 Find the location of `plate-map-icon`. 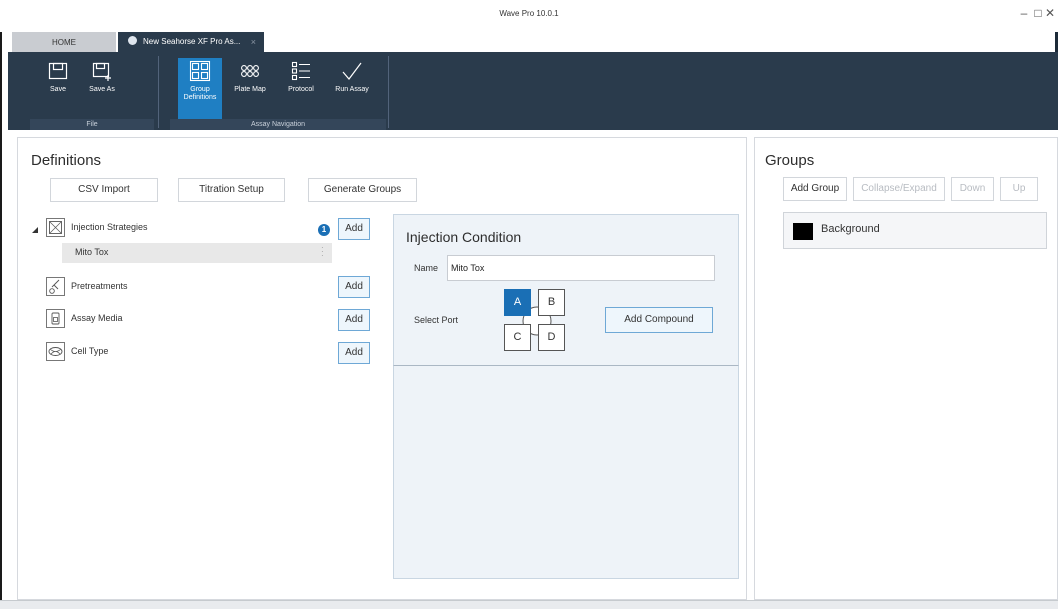

plate-map-icon is located at coordinates (250, 71).